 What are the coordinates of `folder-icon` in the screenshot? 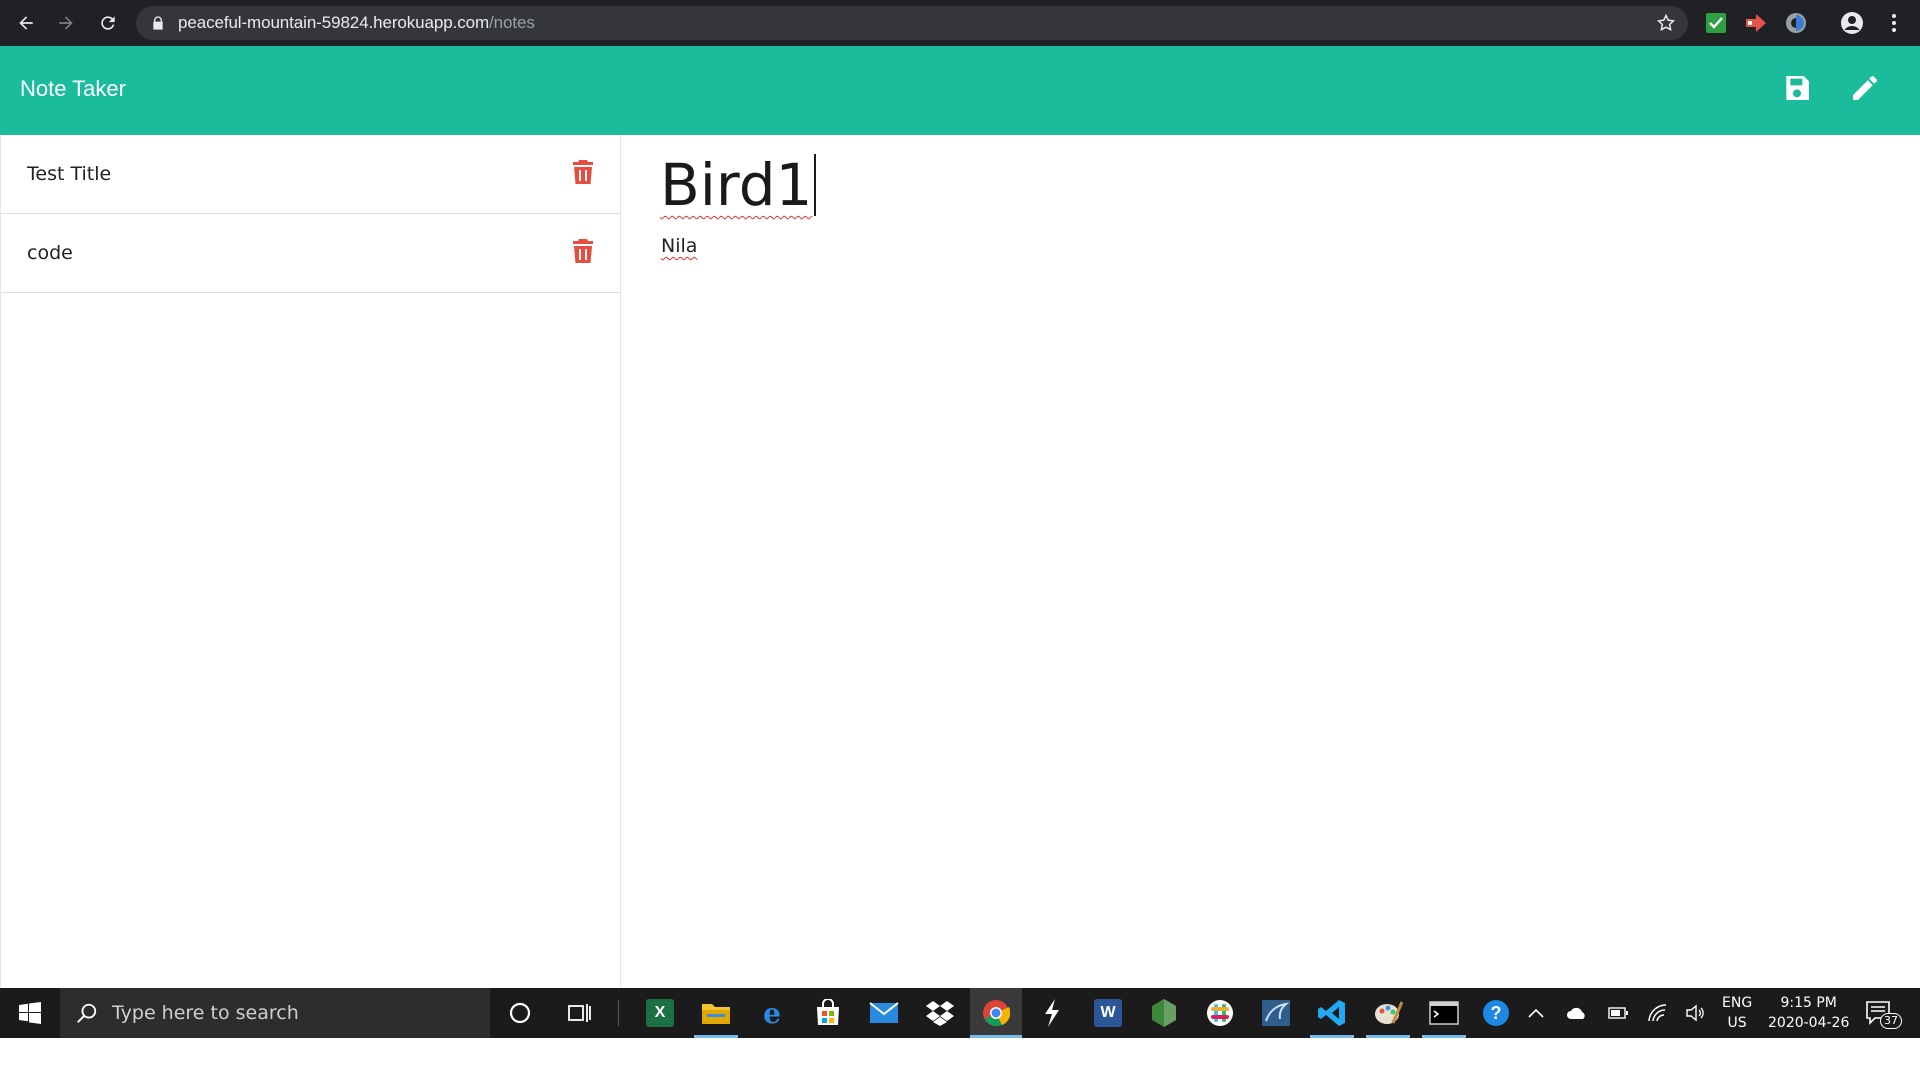 It's located at (716, 1014).